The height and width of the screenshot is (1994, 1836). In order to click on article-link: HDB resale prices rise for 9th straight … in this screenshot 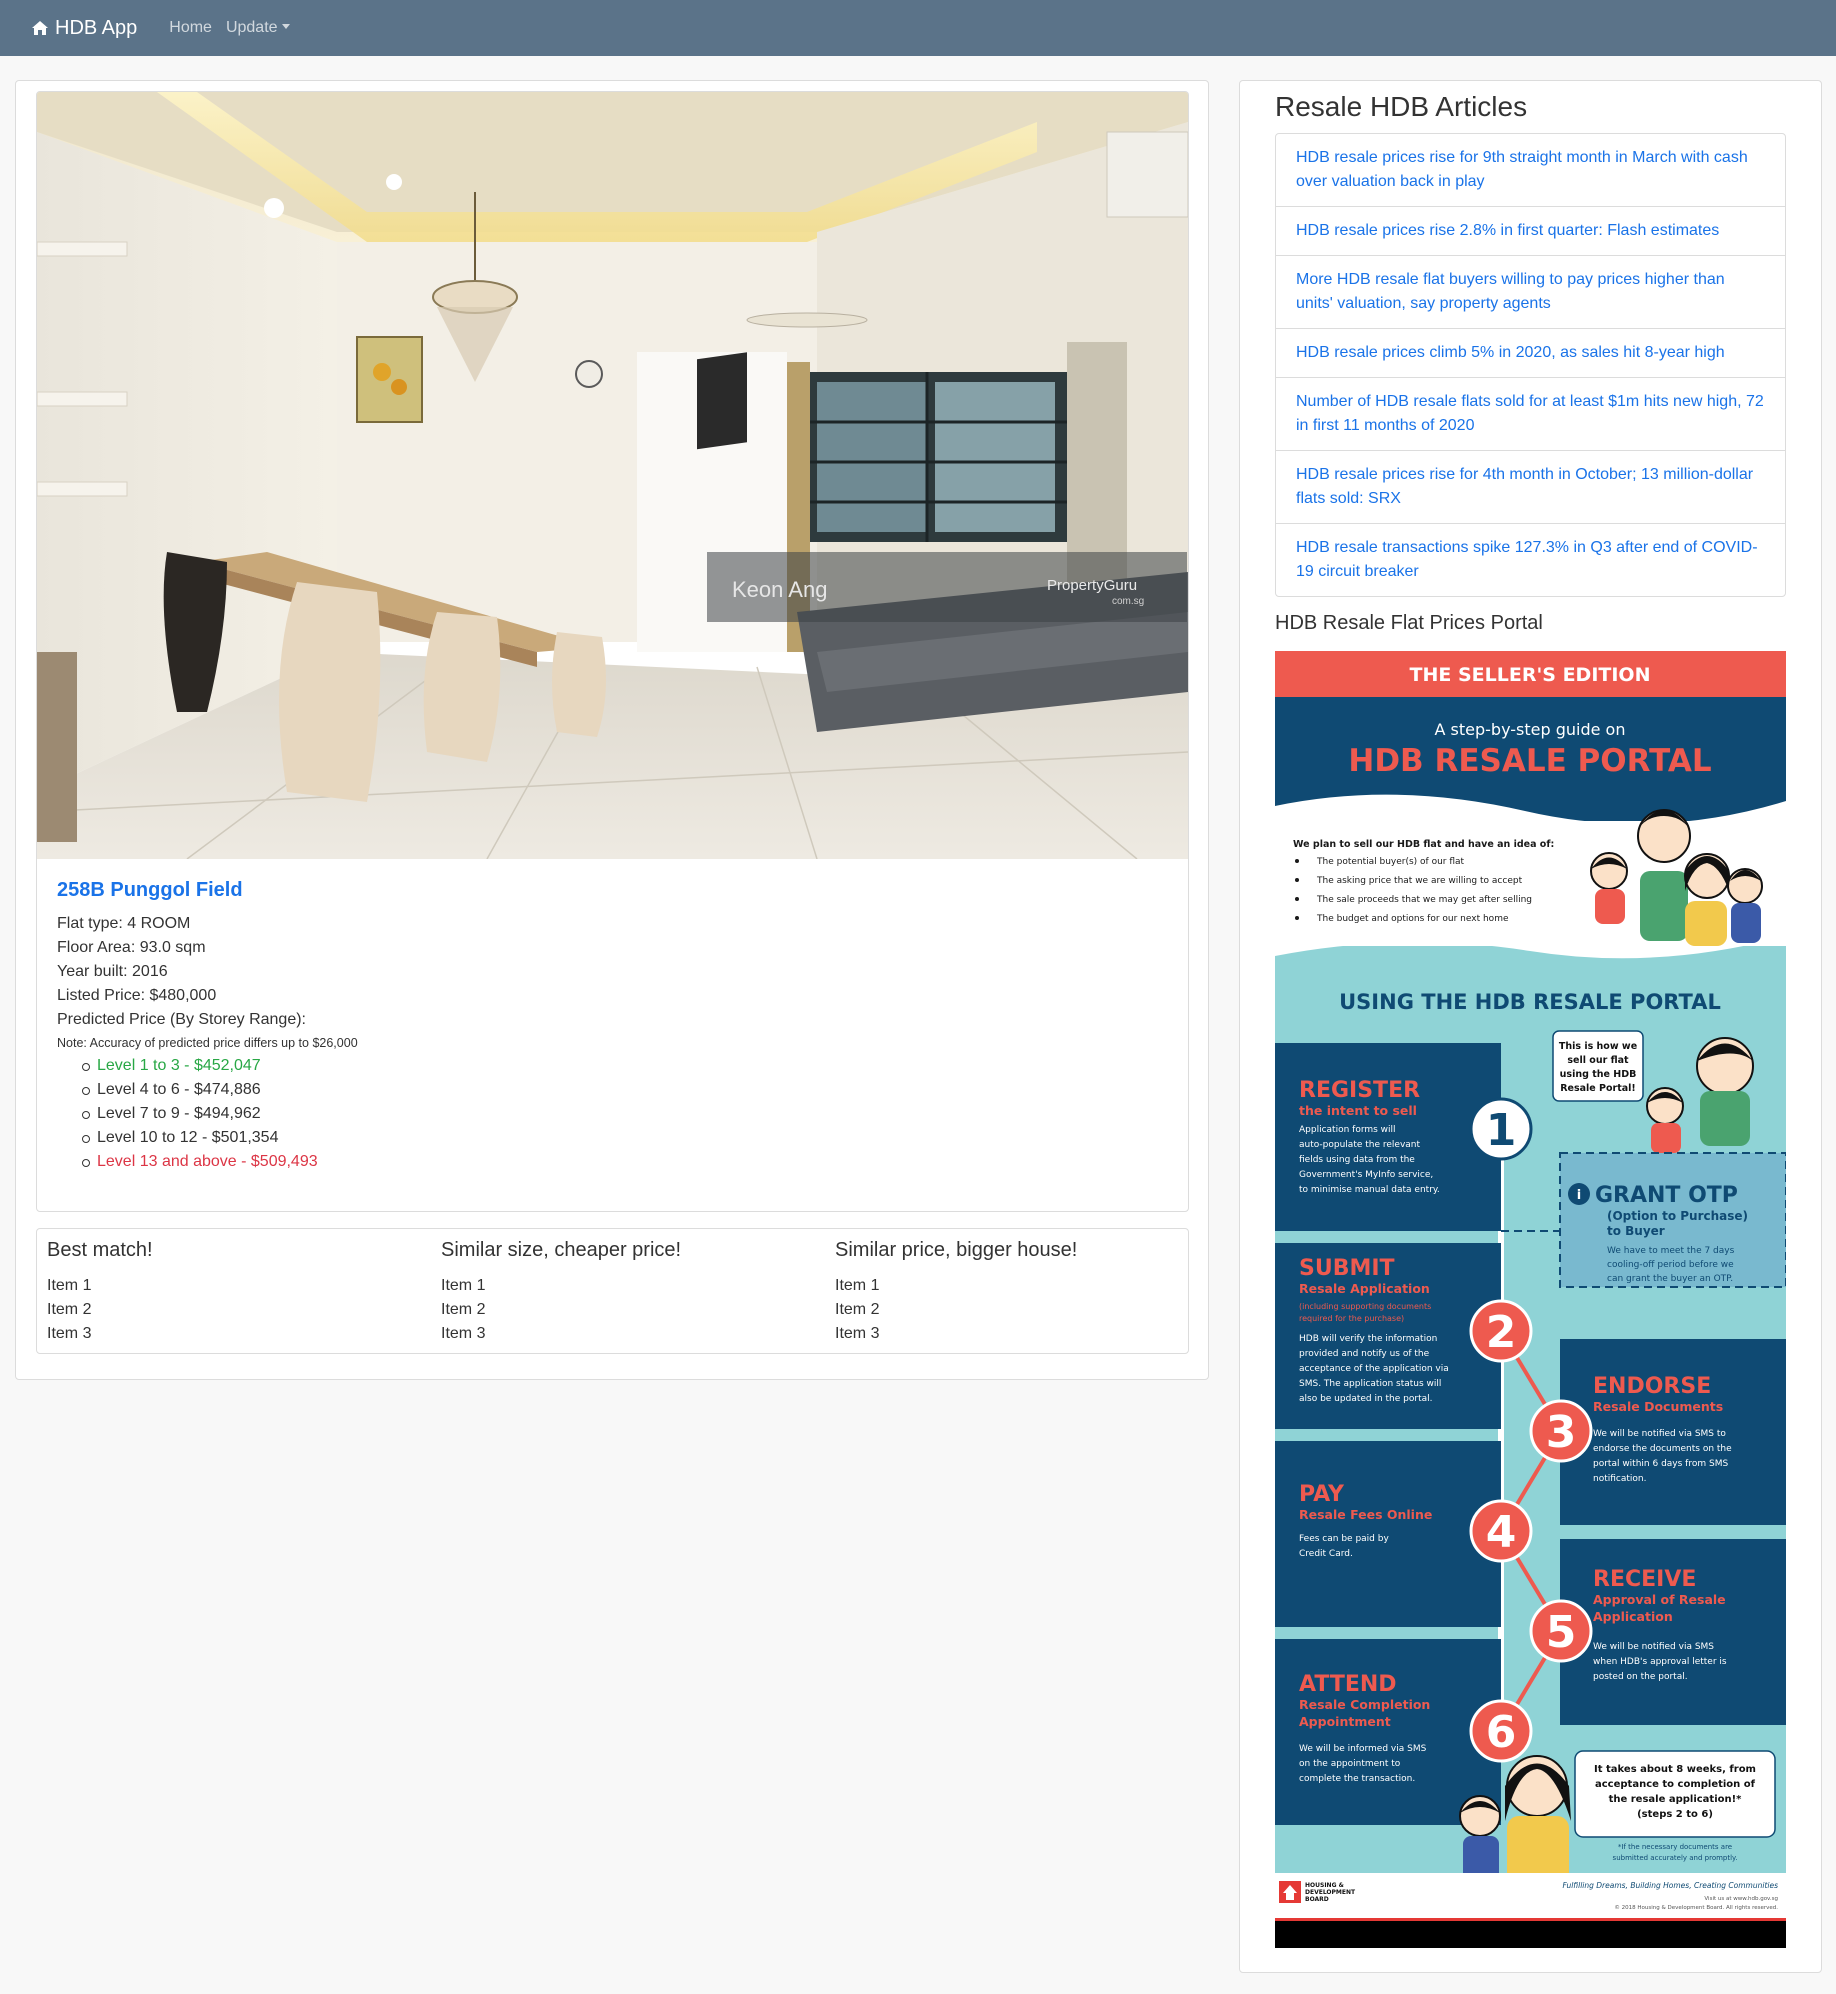, I will do `click(1530, 170)`.